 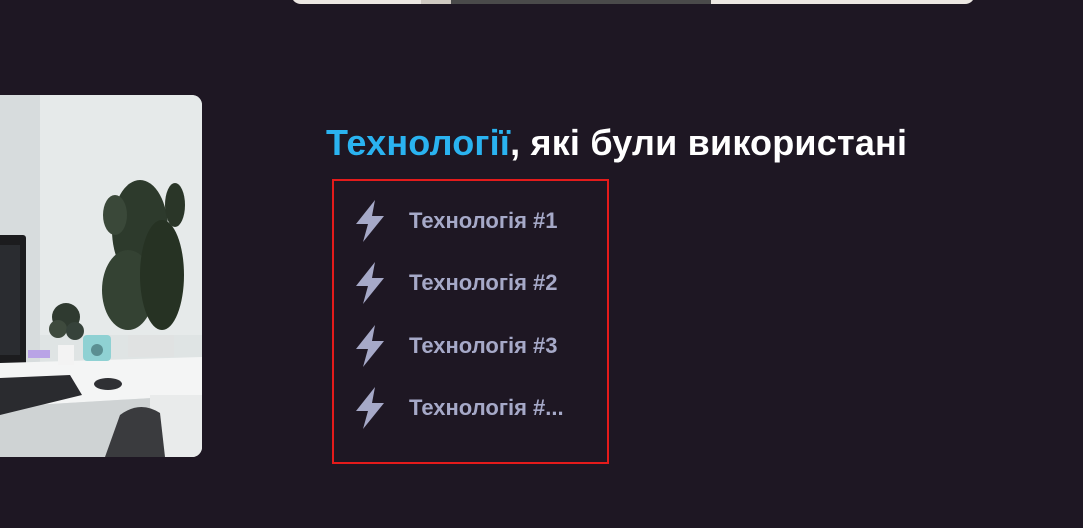 What do you see at coordinates (483, 282) in the screenshot?
I see `list-item-label: Технологія #2` at bounding box center [483, 282].